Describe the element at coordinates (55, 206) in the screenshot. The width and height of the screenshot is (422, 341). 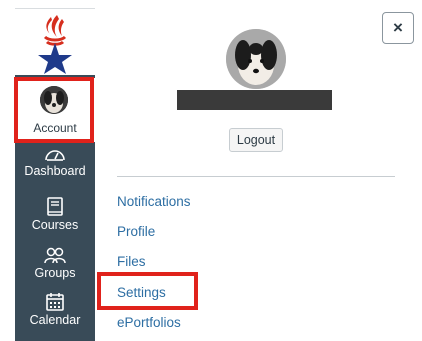
I see `courses-icon` at that location.